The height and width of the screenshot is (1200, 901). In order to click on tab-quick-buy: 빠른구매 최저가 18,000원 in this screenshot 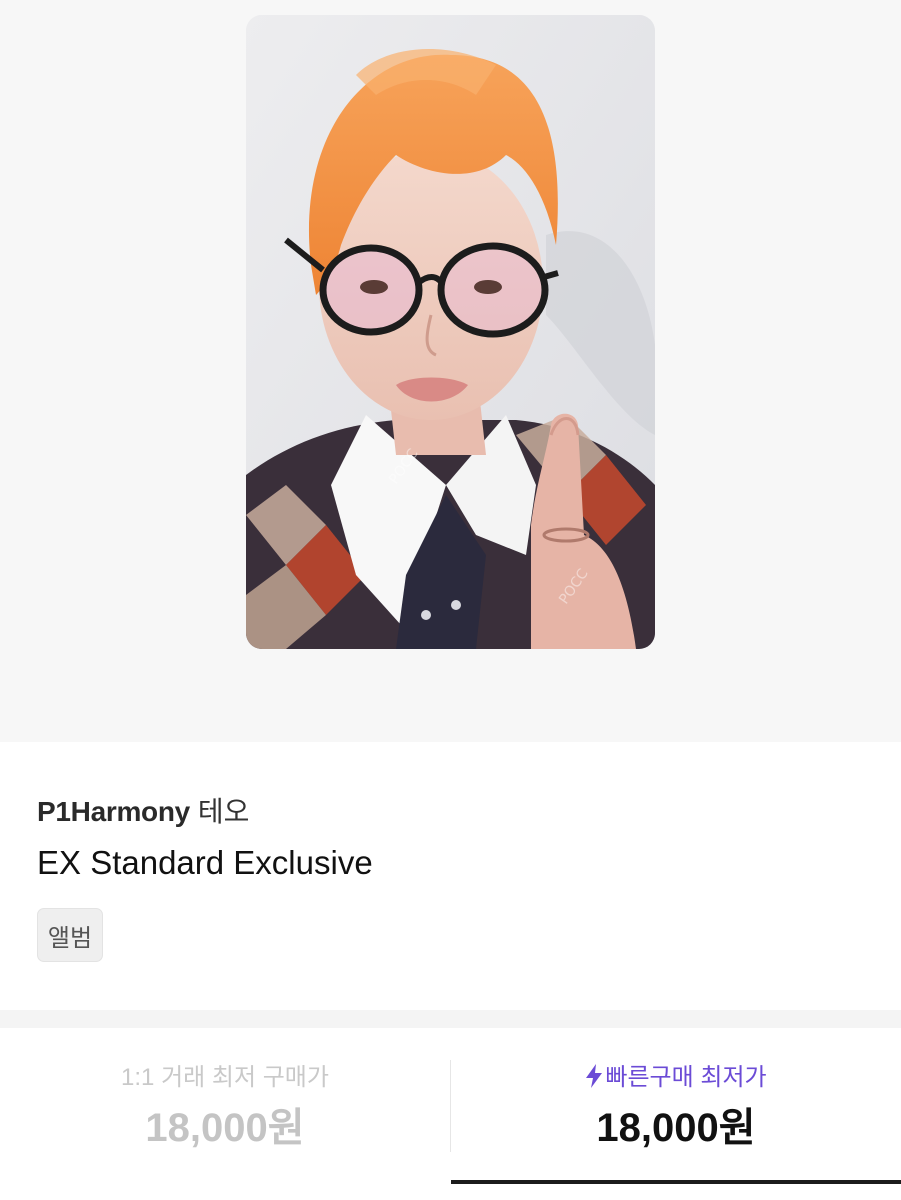, I will do `click(676, 1108)`.